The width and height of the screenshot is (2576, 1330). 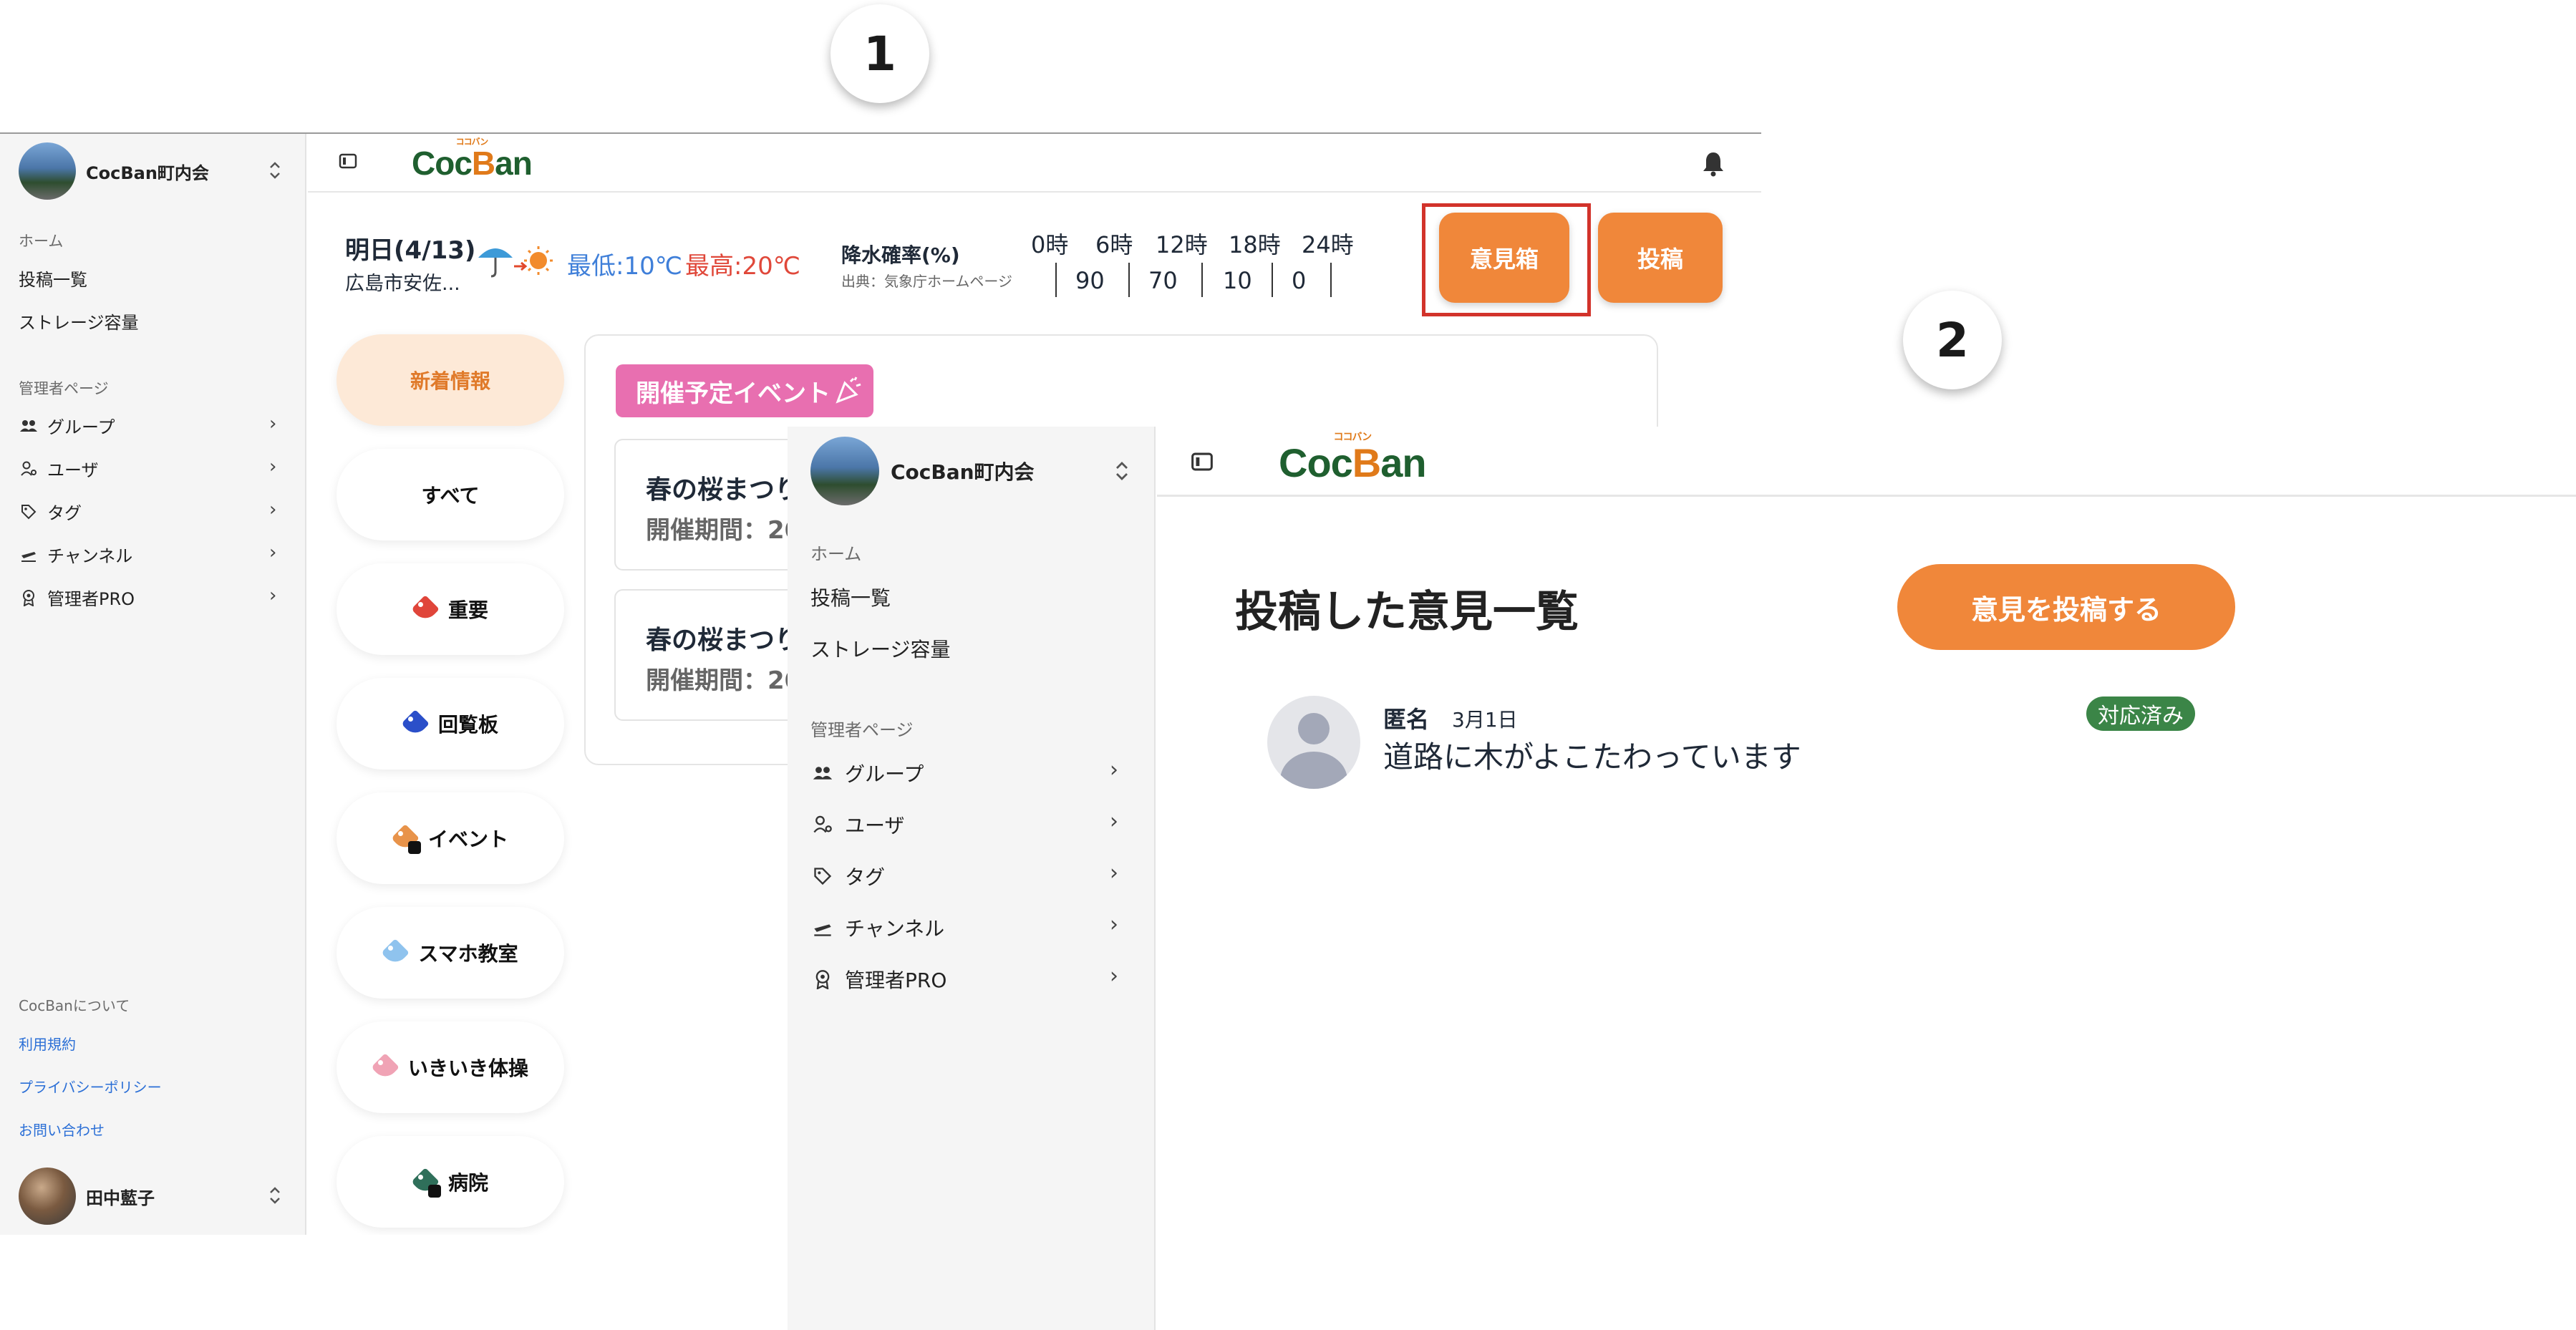 What do you see at coordinates (743, 266) in the screenshot?
I see `weather-max-temp: 最高:20℃` at bounding box center [743, 266].